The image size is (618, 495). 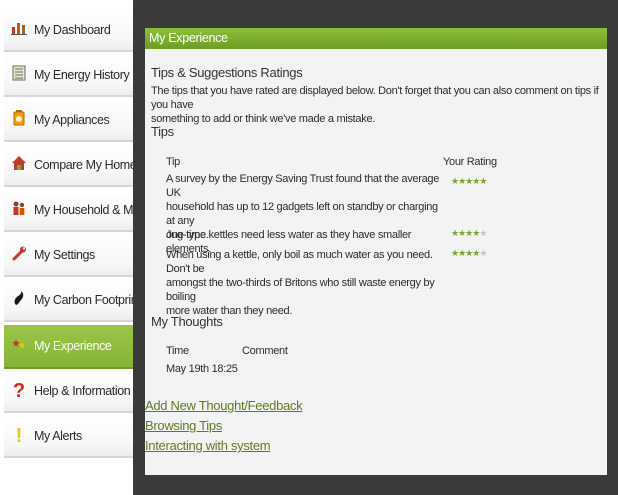 I want to click on thoughts-column-comment: Comment, so click(x=265, y=351).